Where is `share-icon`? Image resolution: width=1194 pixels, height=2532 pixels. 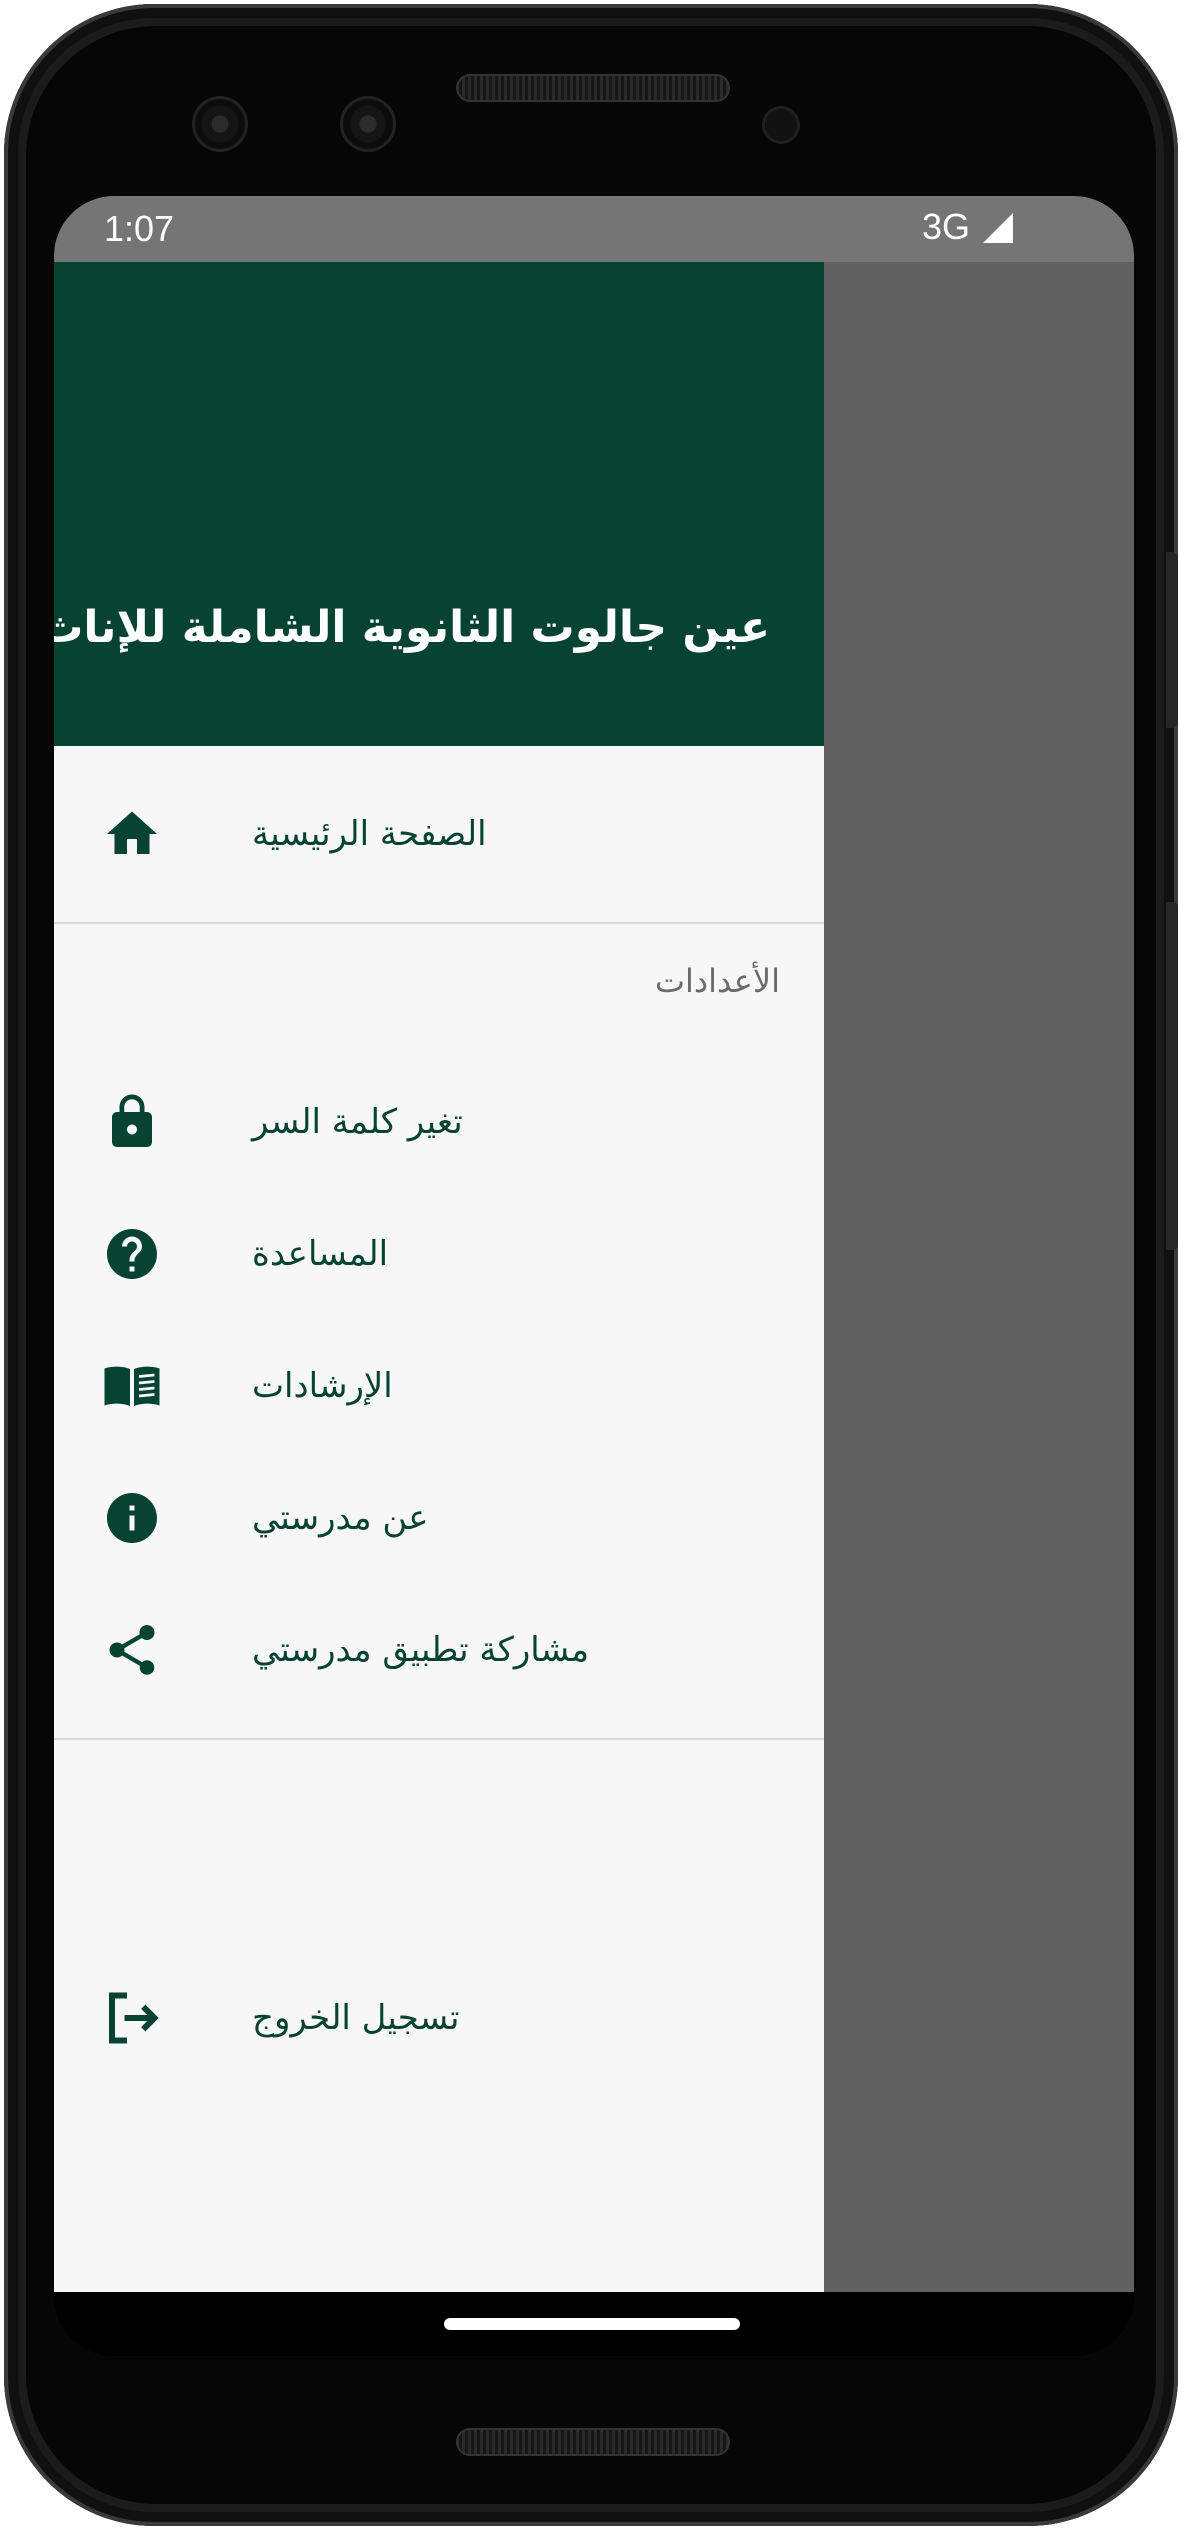 share-icon is located at coordinates (132, 1650).